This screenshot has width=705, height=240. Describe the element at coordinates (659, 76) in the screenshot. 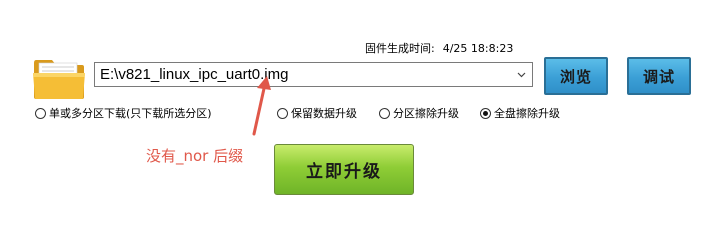

I see `debug-button: 调试` at that location.